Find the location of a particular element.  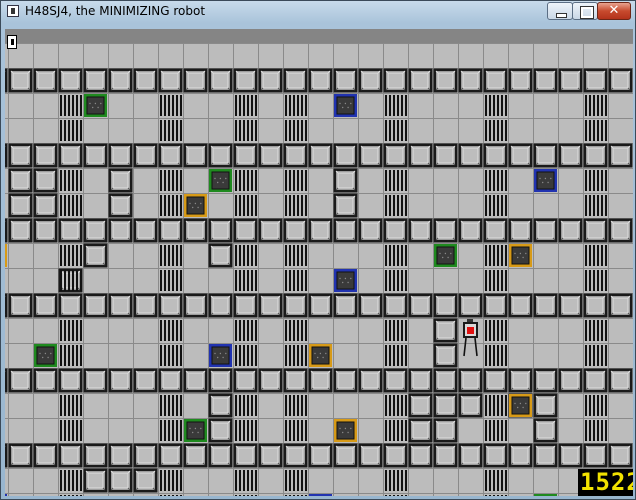

close-button: ✕ is located at coordinates (614, 11).